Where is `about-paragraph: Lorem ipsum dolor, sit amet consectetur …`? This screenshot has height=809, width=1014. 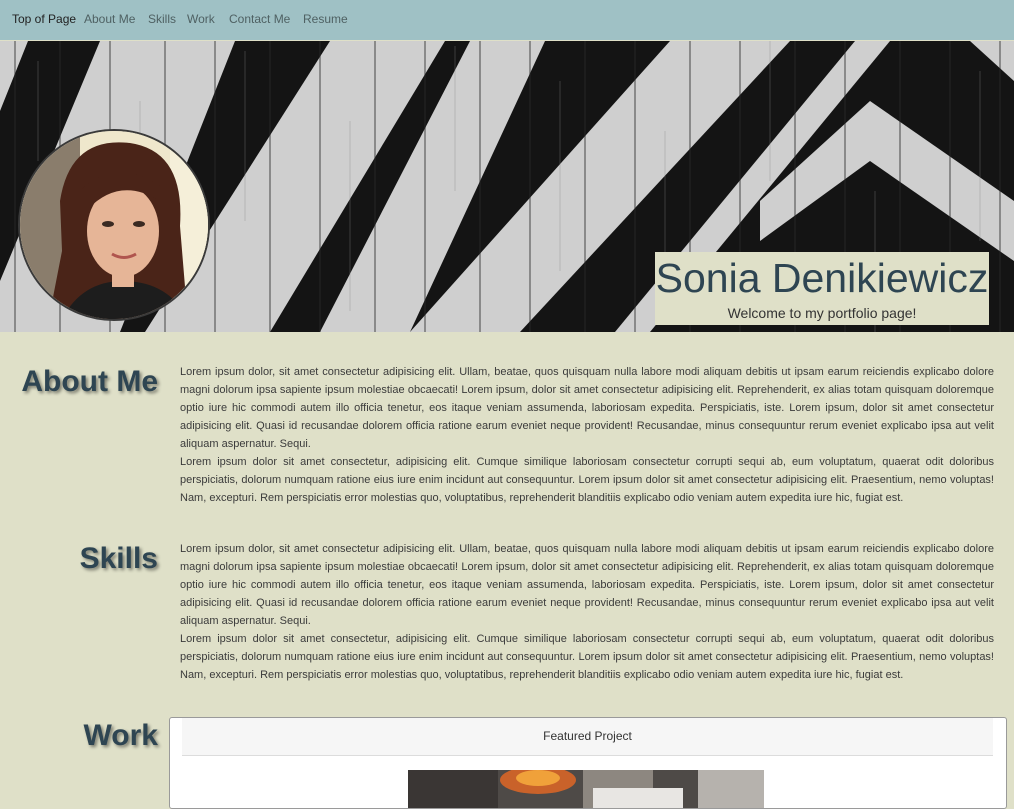
about-paragraph: Lorem ipsum dolor, sit amet consectetur … is located at coordinates (587, 408).